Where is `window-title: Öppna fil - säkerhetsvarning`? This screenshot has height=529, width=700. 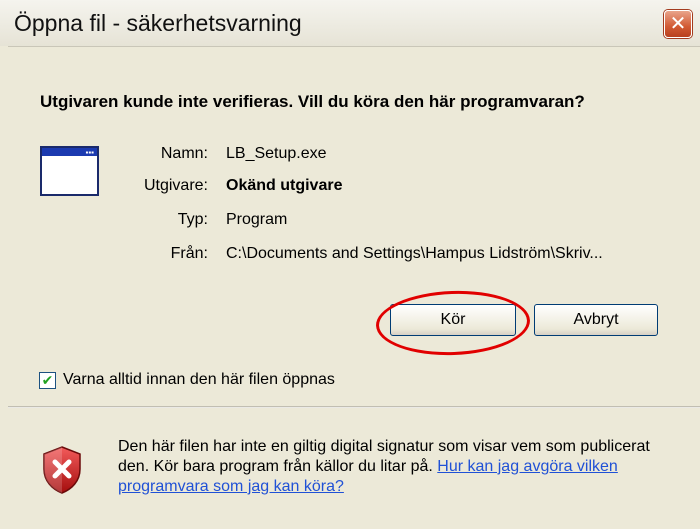
window-title: Öppna fil - säkerhetsvarning is located at coordinates (158, 23).